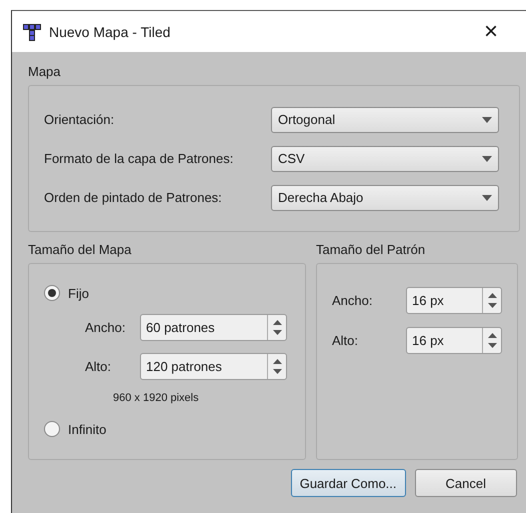 The image size is (526, 513). I want to click on size-note: 960 x 1920 pixels, so click(156, 398).